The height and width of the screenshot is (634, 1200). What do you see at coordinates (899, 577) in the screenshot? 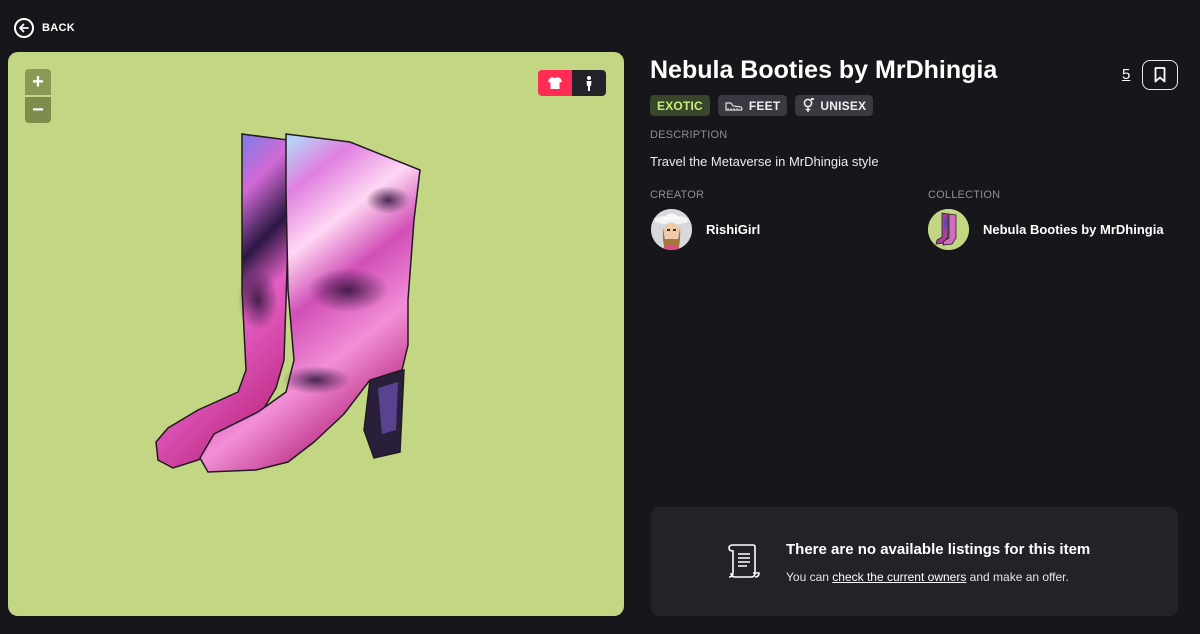
I see `check-owners-link: check the current owners` at bounding box center [899, 577].